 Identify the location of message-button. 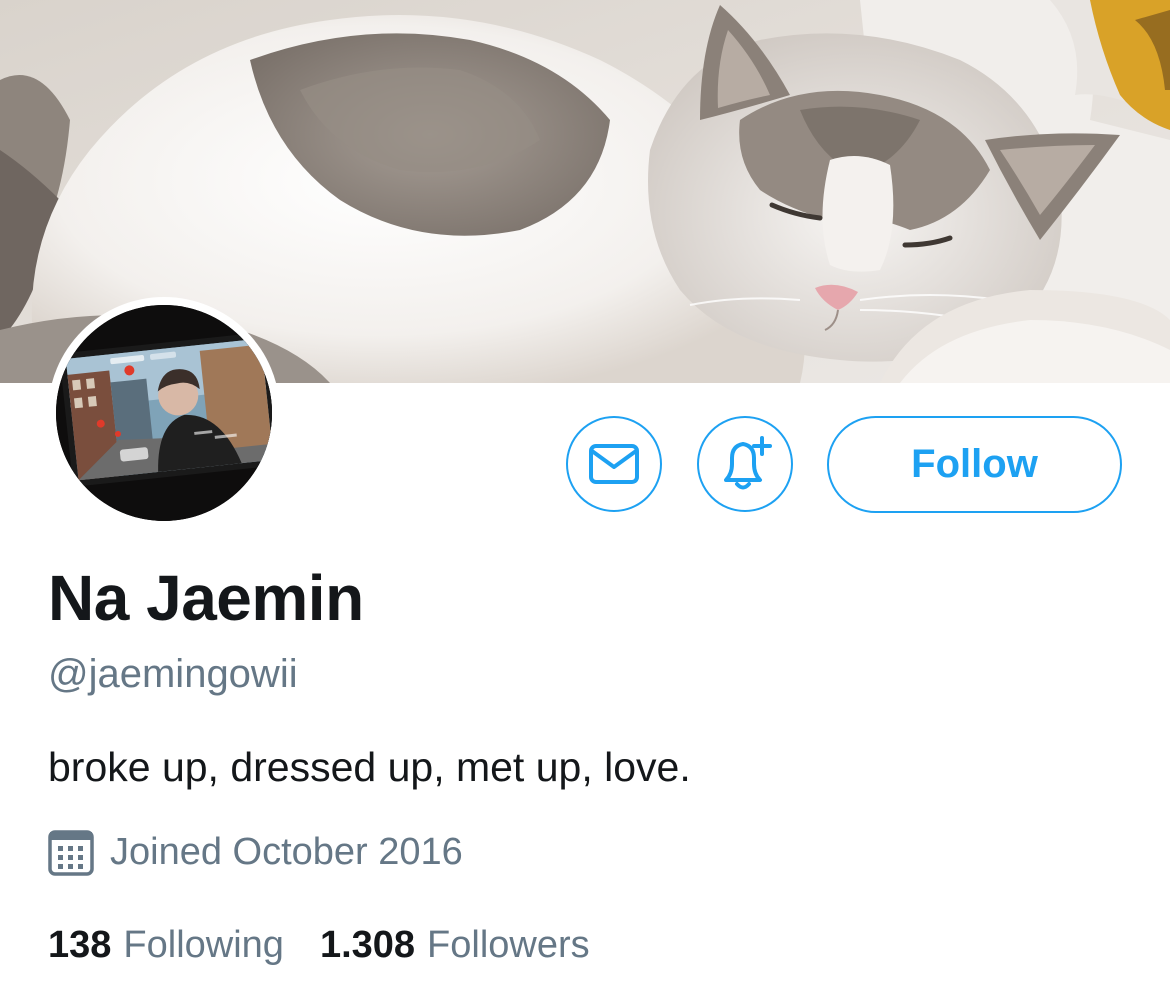
(614, 464).